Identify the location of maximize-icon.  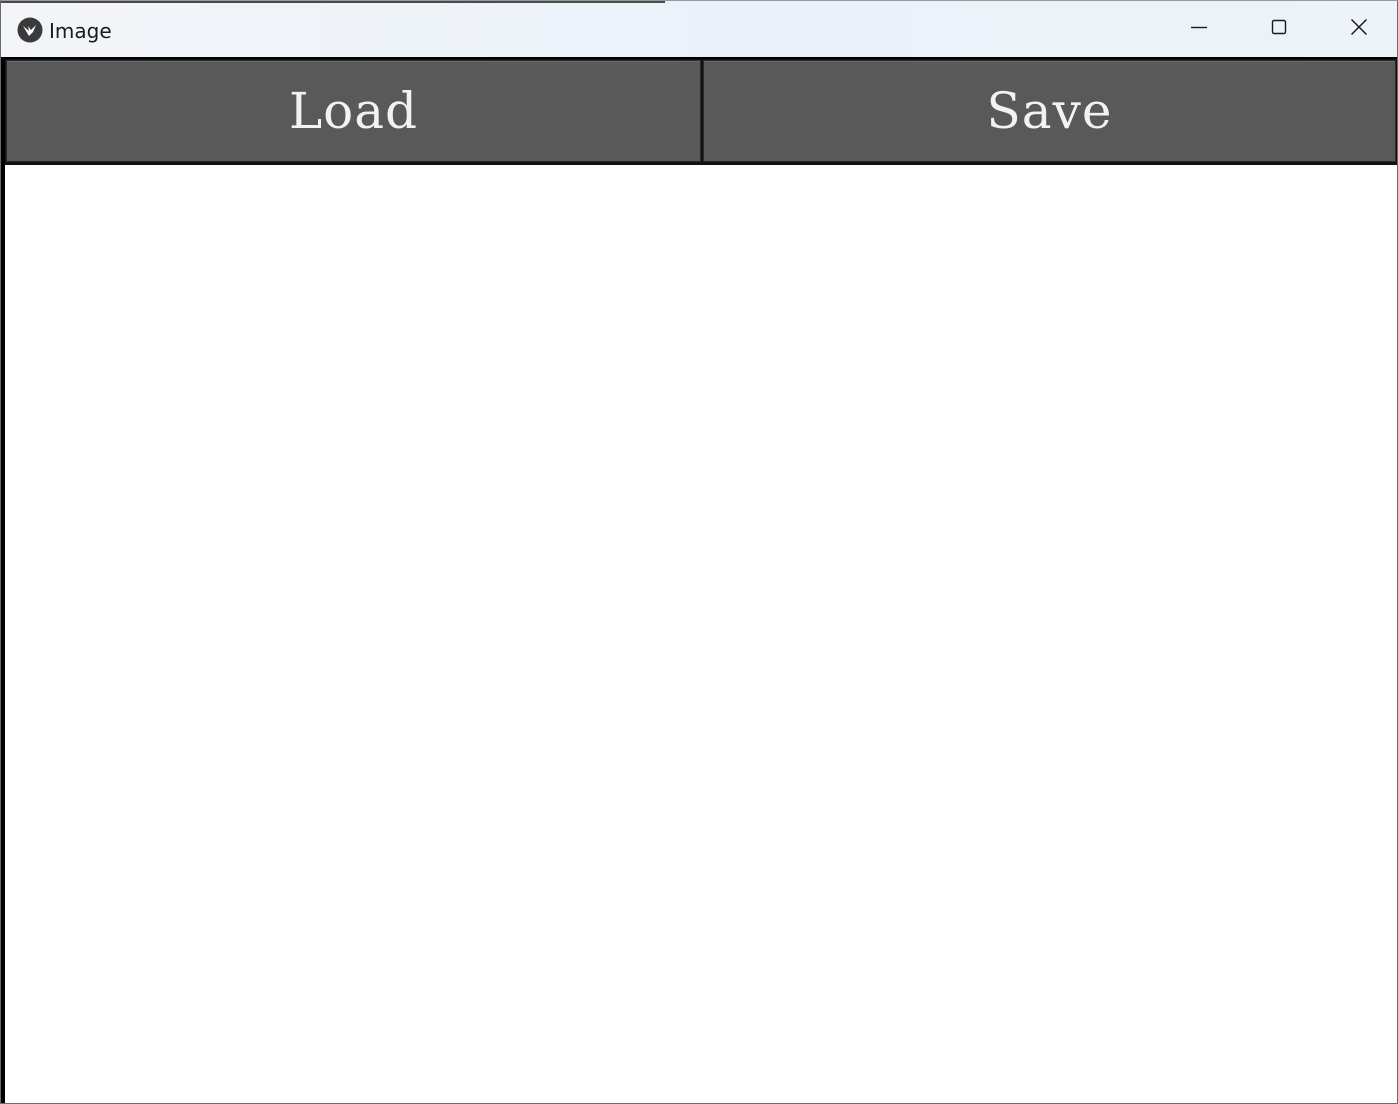
(1279, 29).